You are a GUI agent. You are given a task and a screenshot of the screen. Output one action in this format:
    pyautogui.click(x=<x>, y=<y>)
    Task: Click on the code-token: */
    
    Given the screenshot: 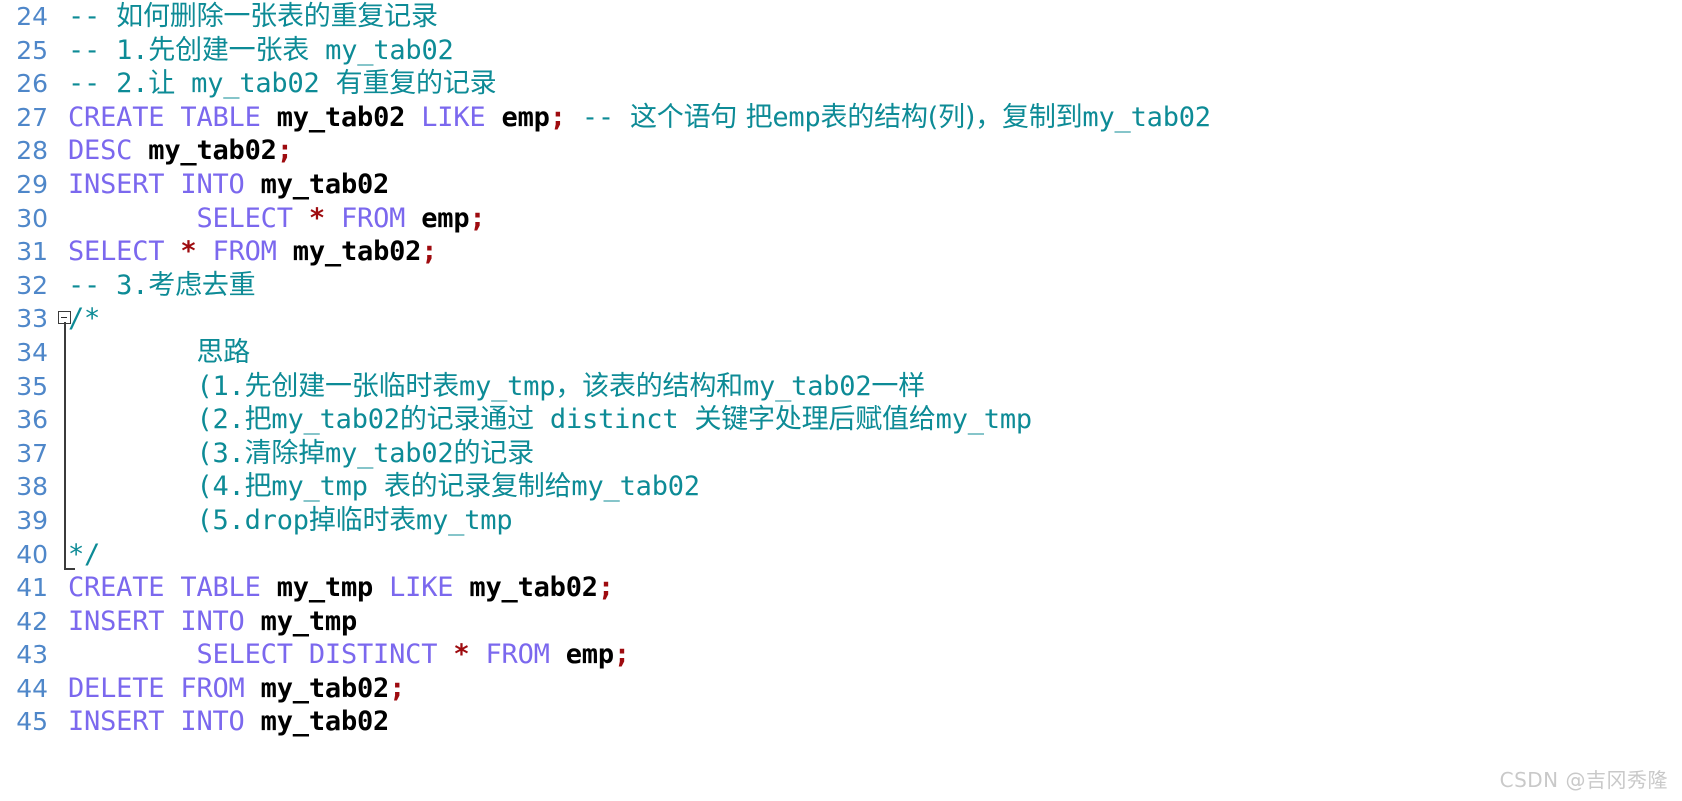 What is the action you would take?
    pyautogui.click(x=84, y=554)
    